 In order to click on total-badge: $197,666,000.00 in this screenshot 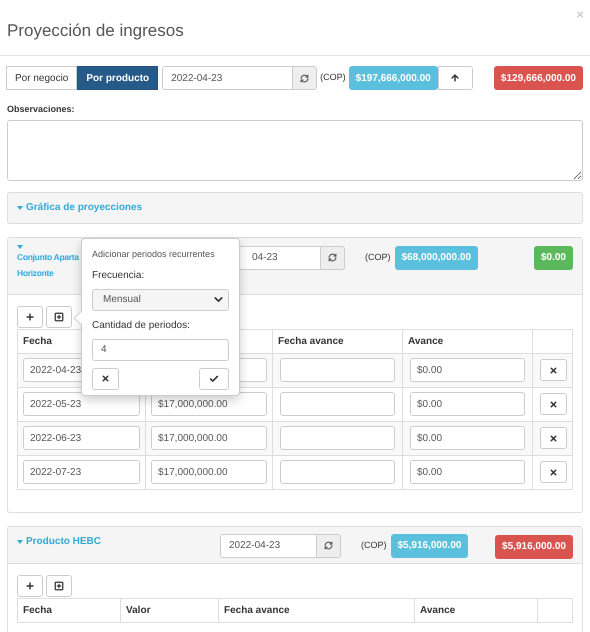, I will do `click(393, 78)`.